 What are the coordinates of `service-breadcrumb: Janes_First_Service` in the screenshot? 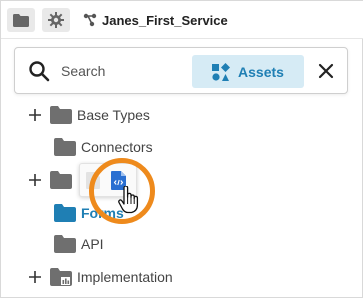 It's located at (155, 20).